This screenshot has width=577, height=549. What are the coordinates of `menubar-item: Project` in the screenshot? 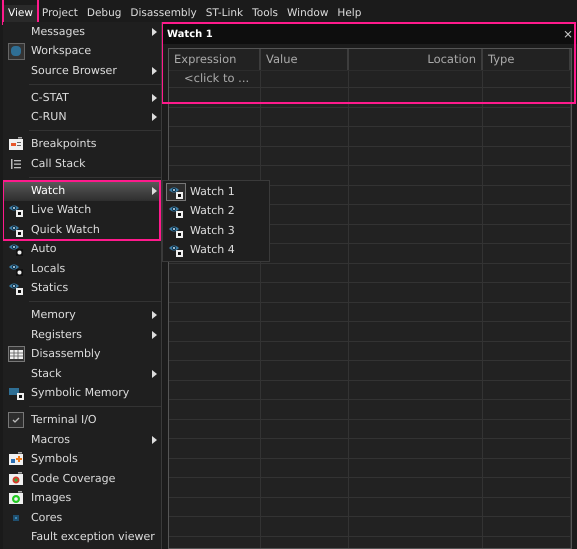 It's located at (60, 13).